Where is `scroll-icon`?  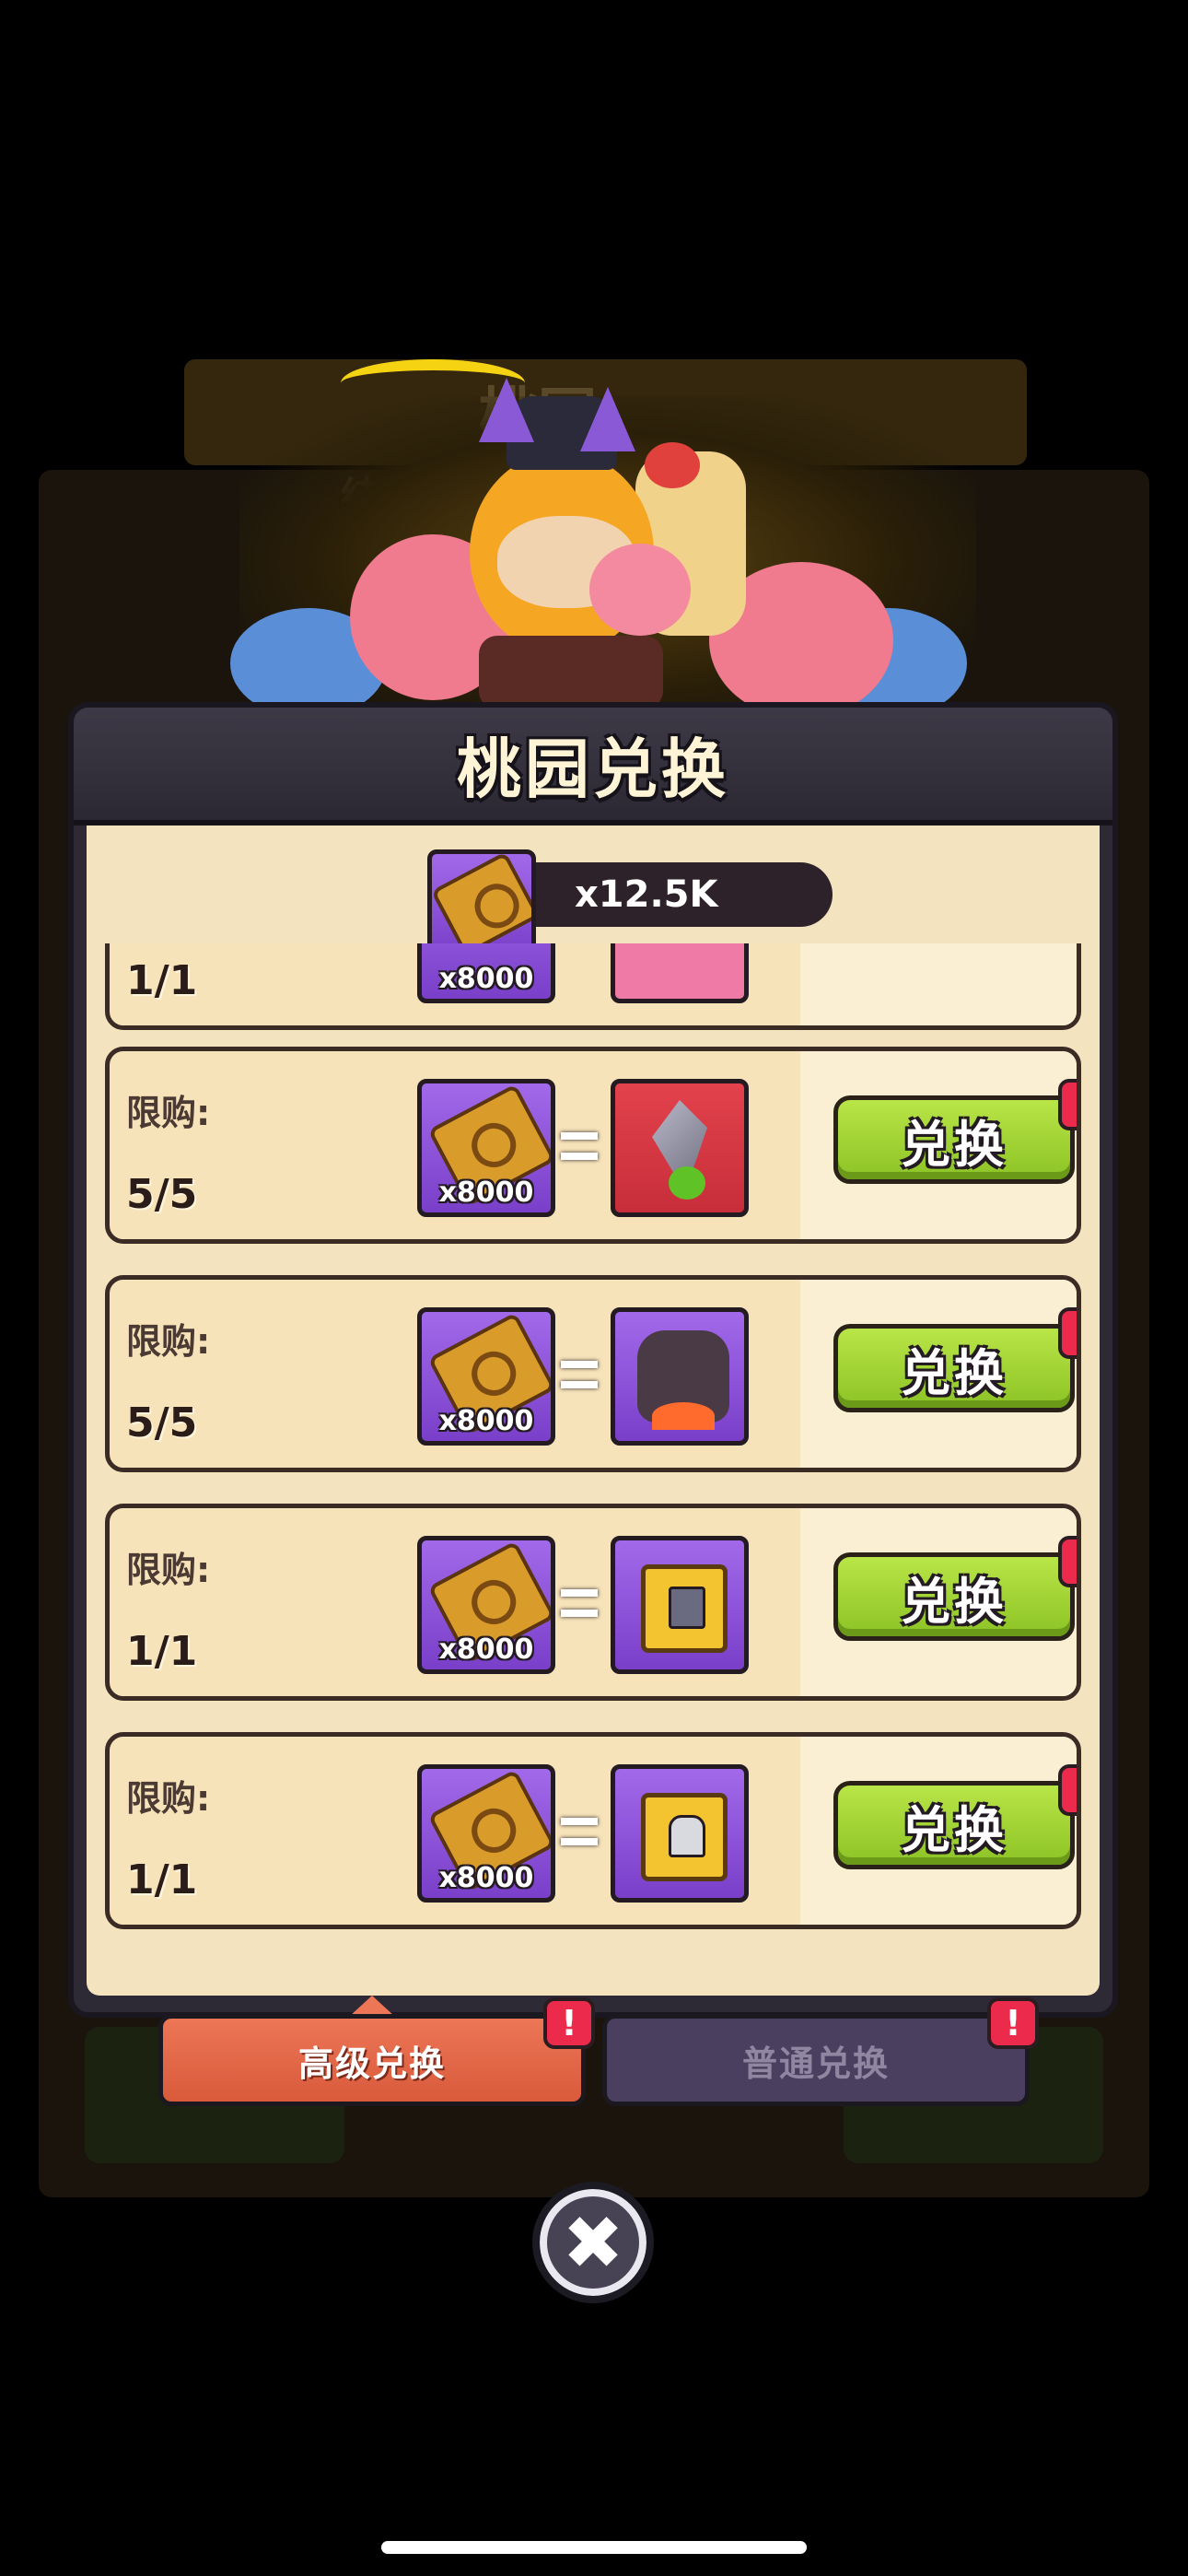
scroll-icon is located at coordinates (482, 904).